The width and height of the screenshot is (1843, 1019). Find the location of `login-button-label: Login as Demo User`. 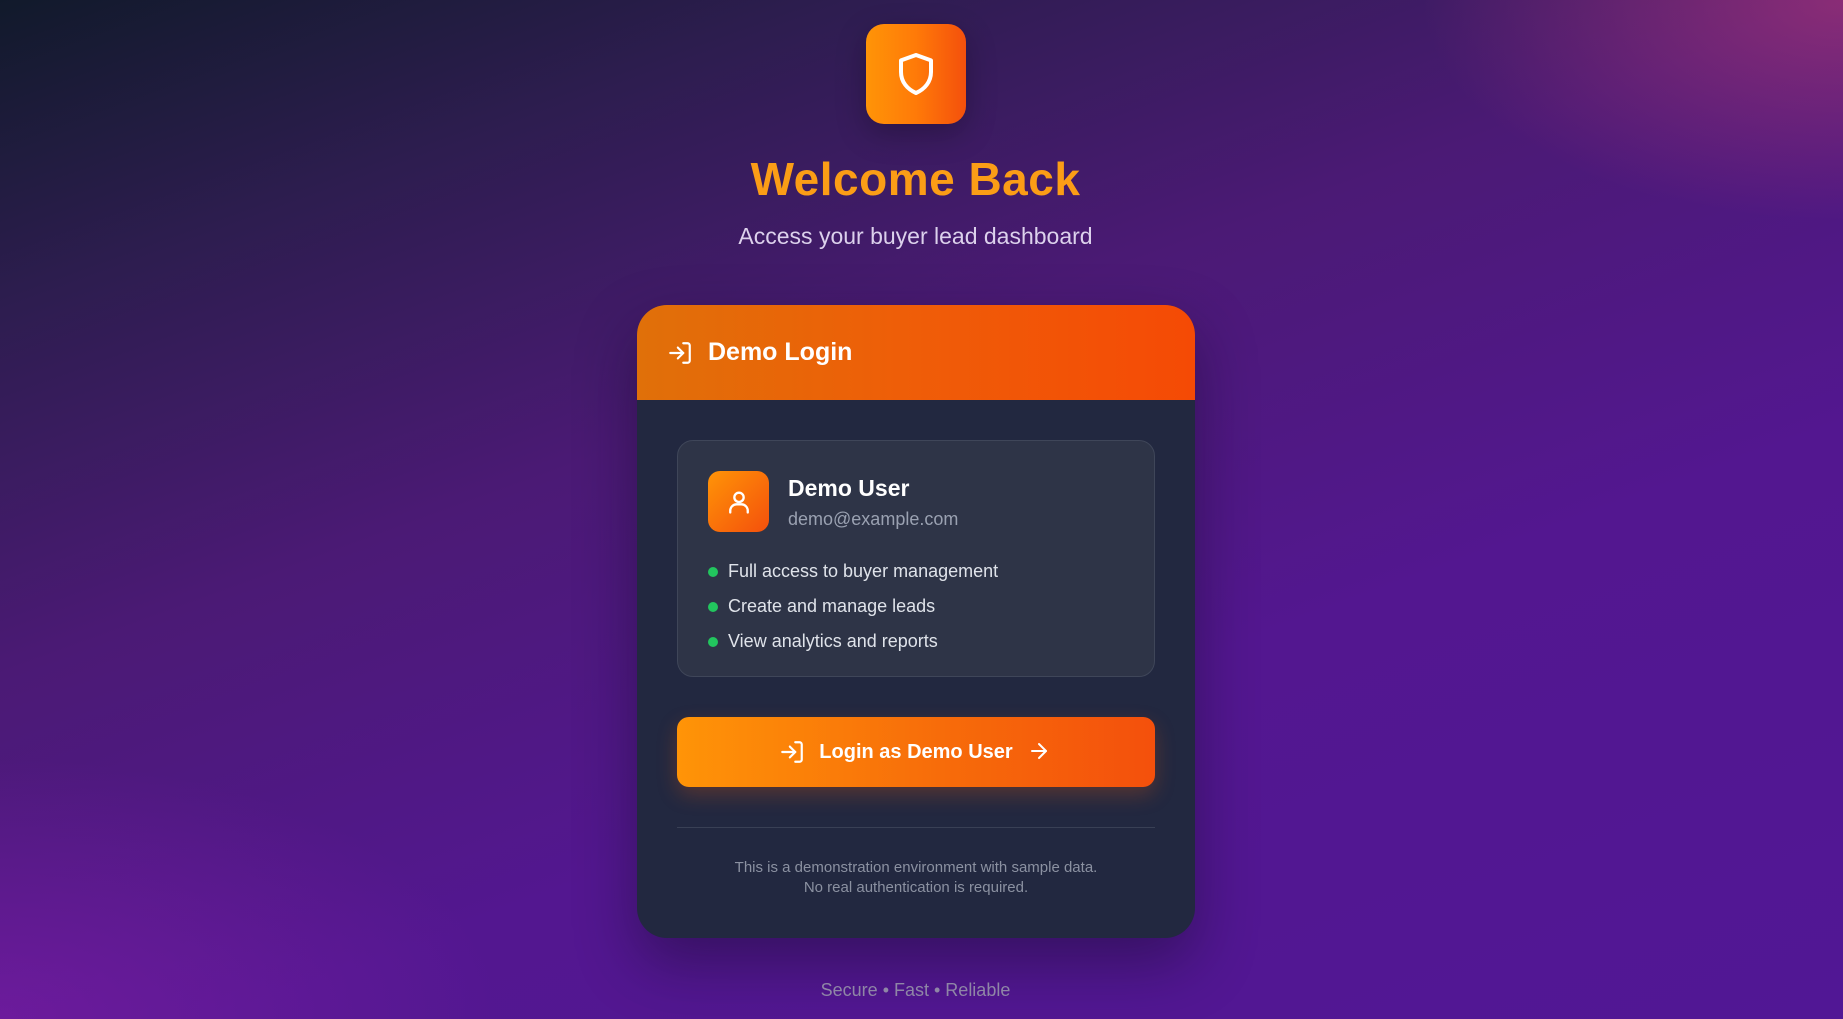

login-button-label: Login as Demo User is located at coordinates (916, 751).